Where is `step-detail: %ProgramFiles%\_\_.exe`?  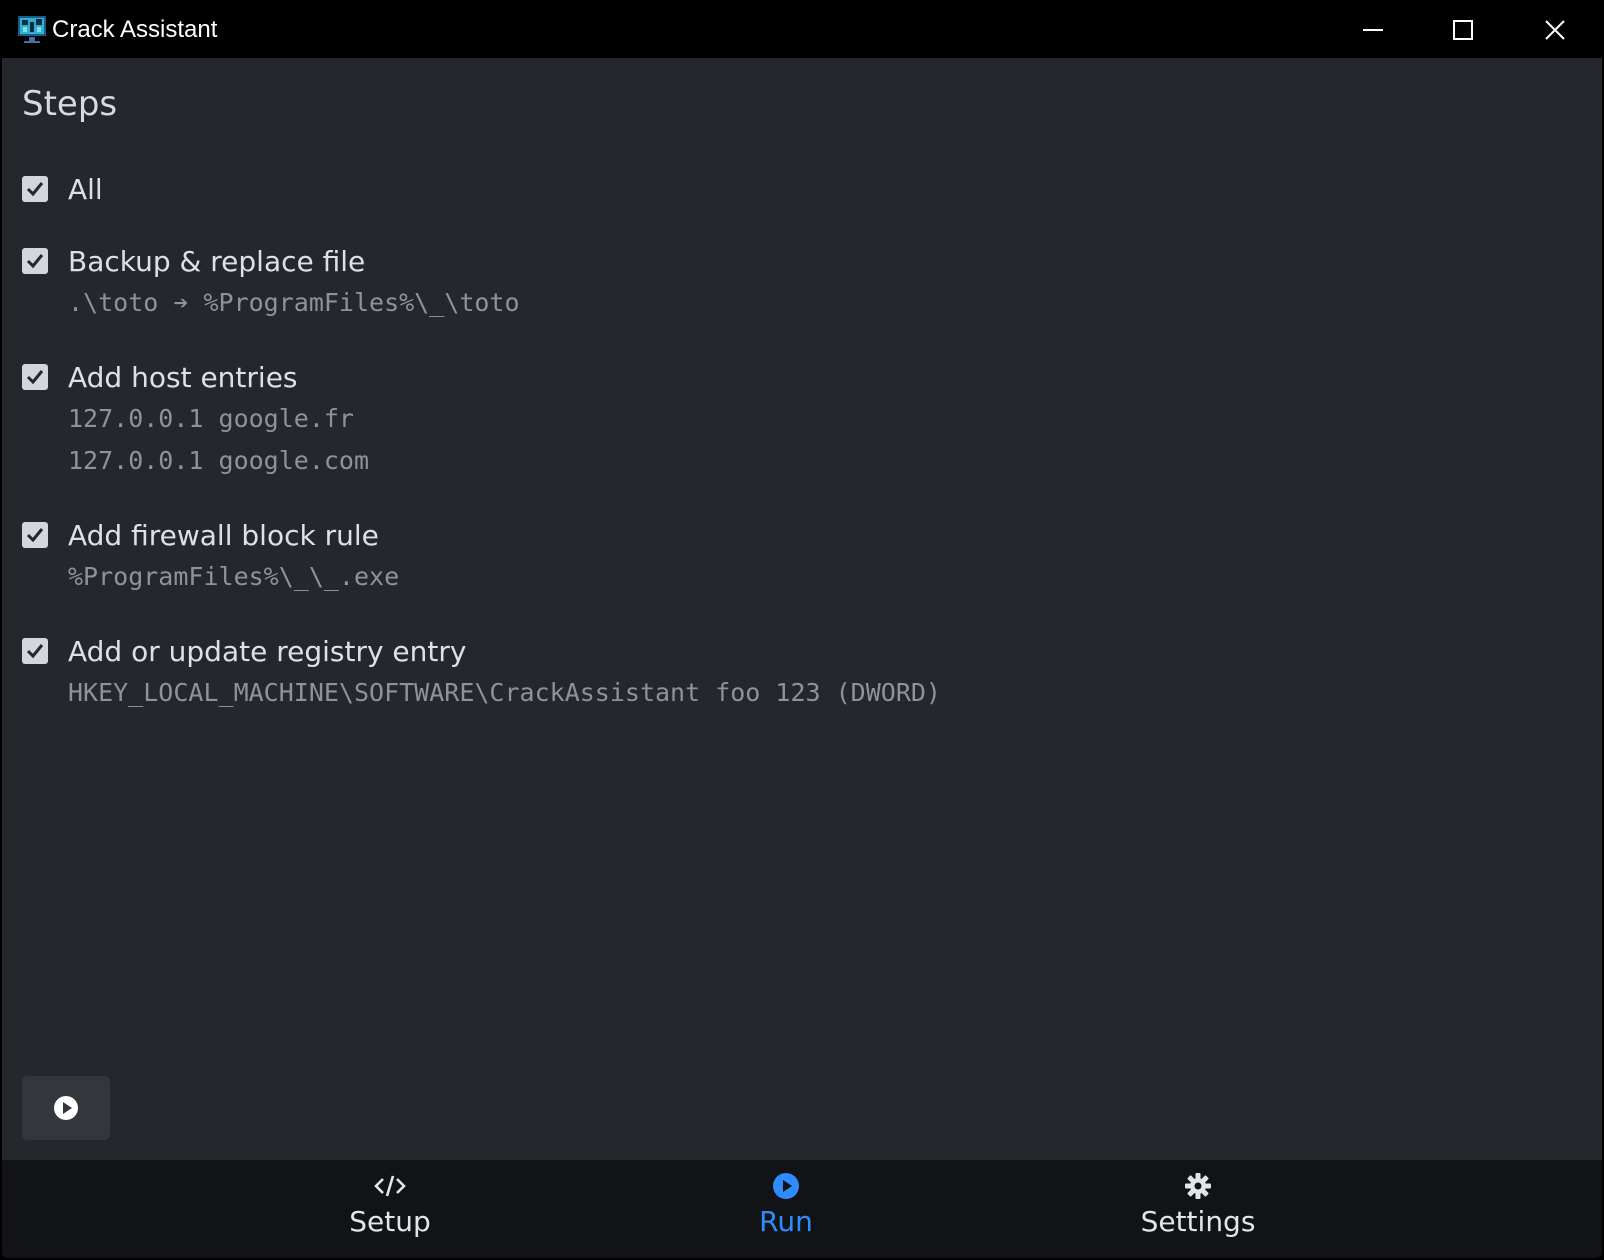
step-detail: %ProgramFiles%\_\_.exe is located at coordinates (234, 576).